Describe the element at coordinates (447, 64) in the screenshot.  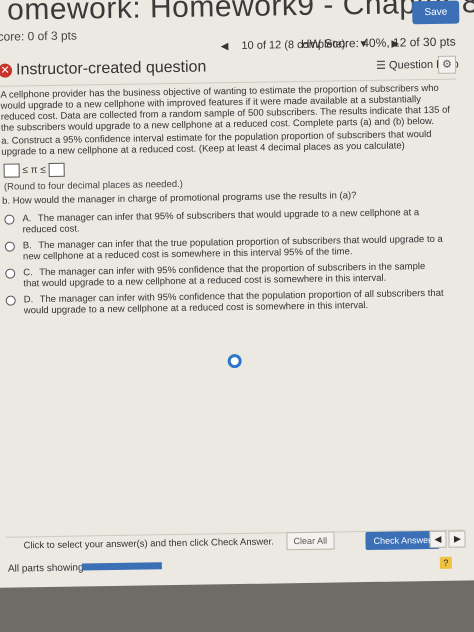
I see `gear-icon: ⚙` at that location.